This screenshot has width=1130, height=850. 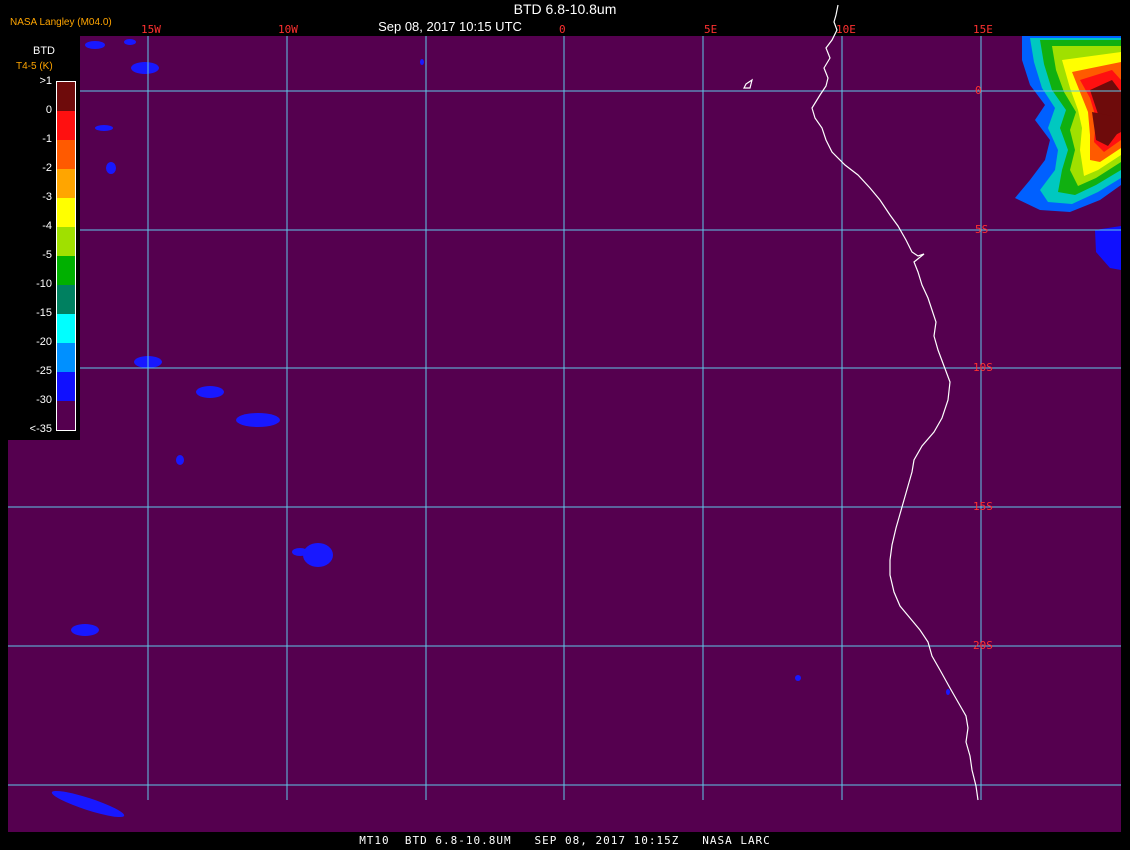 What do you see at coordinates (1068, 153) in the screenshot?
I see `convective-cloud-region` at bounding box center [1068, 153].